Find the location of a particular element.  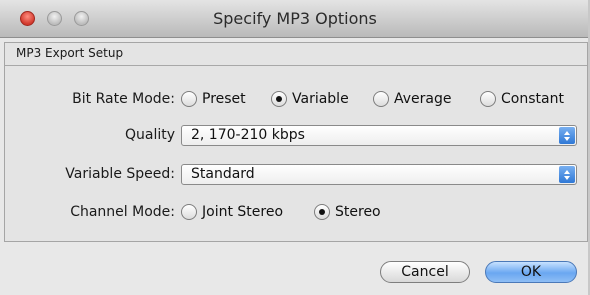

channel-mode-label: Channel Mode: is located at coordinates (122, 212).